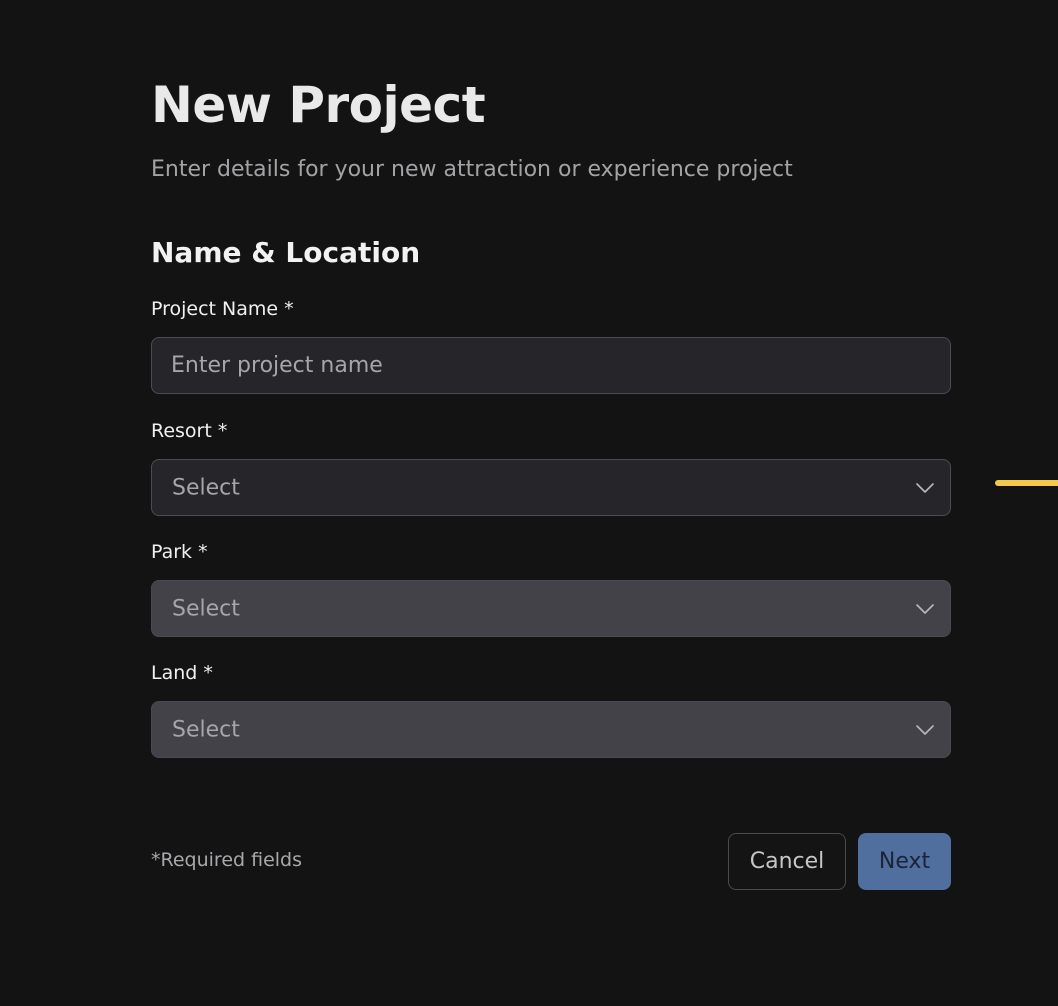 The height and width of the screenshot is (1006, 1058). I want to click on park-select: Select, so click(551, 608).